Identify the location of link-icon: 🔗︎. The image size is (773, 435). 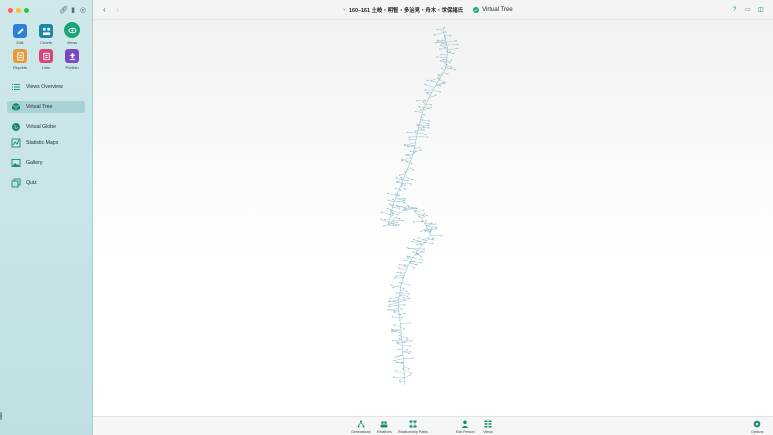
(63, 11).